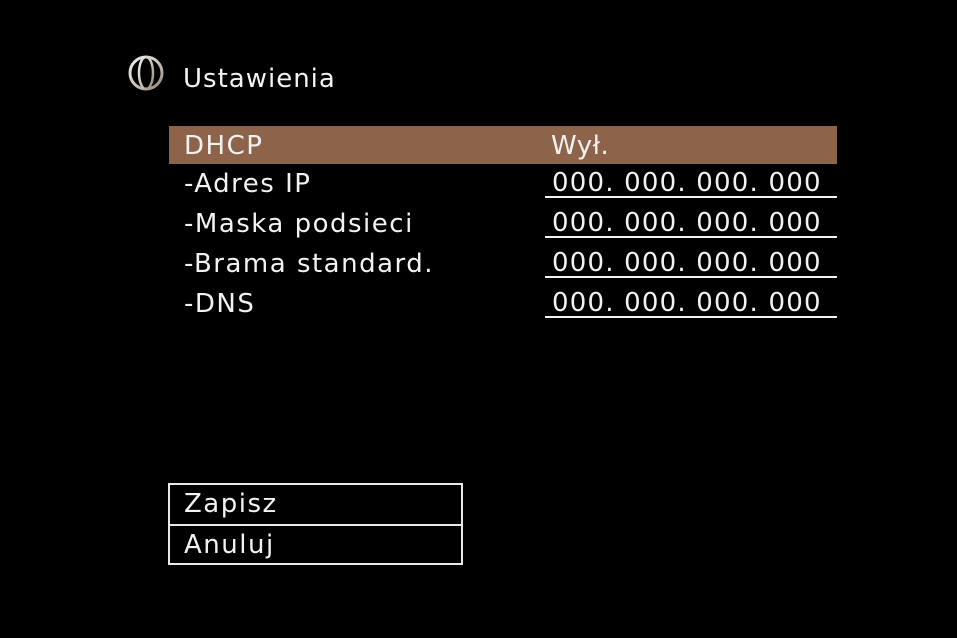 This screenshot has height=638, width=957. Describe the element at coordinates (229, 545) in the screenshot. I see `cancel-button-label: Anuluj` at that location.